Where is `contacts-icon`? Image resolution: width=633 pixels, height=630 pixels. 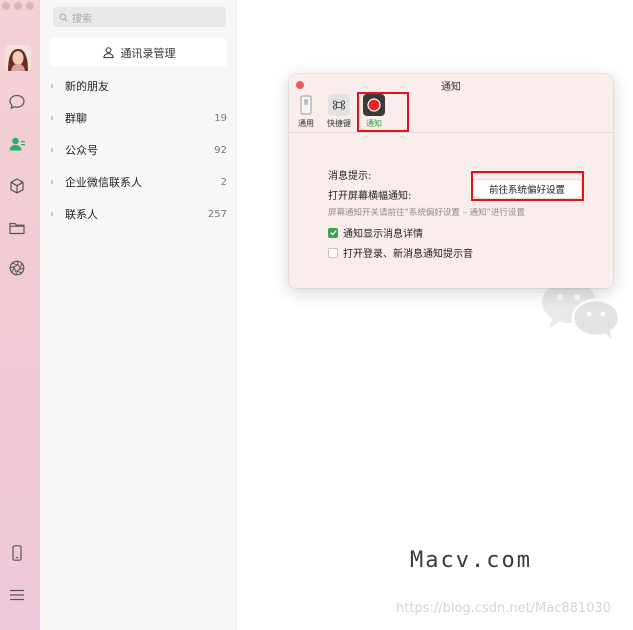 contacts-icon is located at coordinates (17, 144).